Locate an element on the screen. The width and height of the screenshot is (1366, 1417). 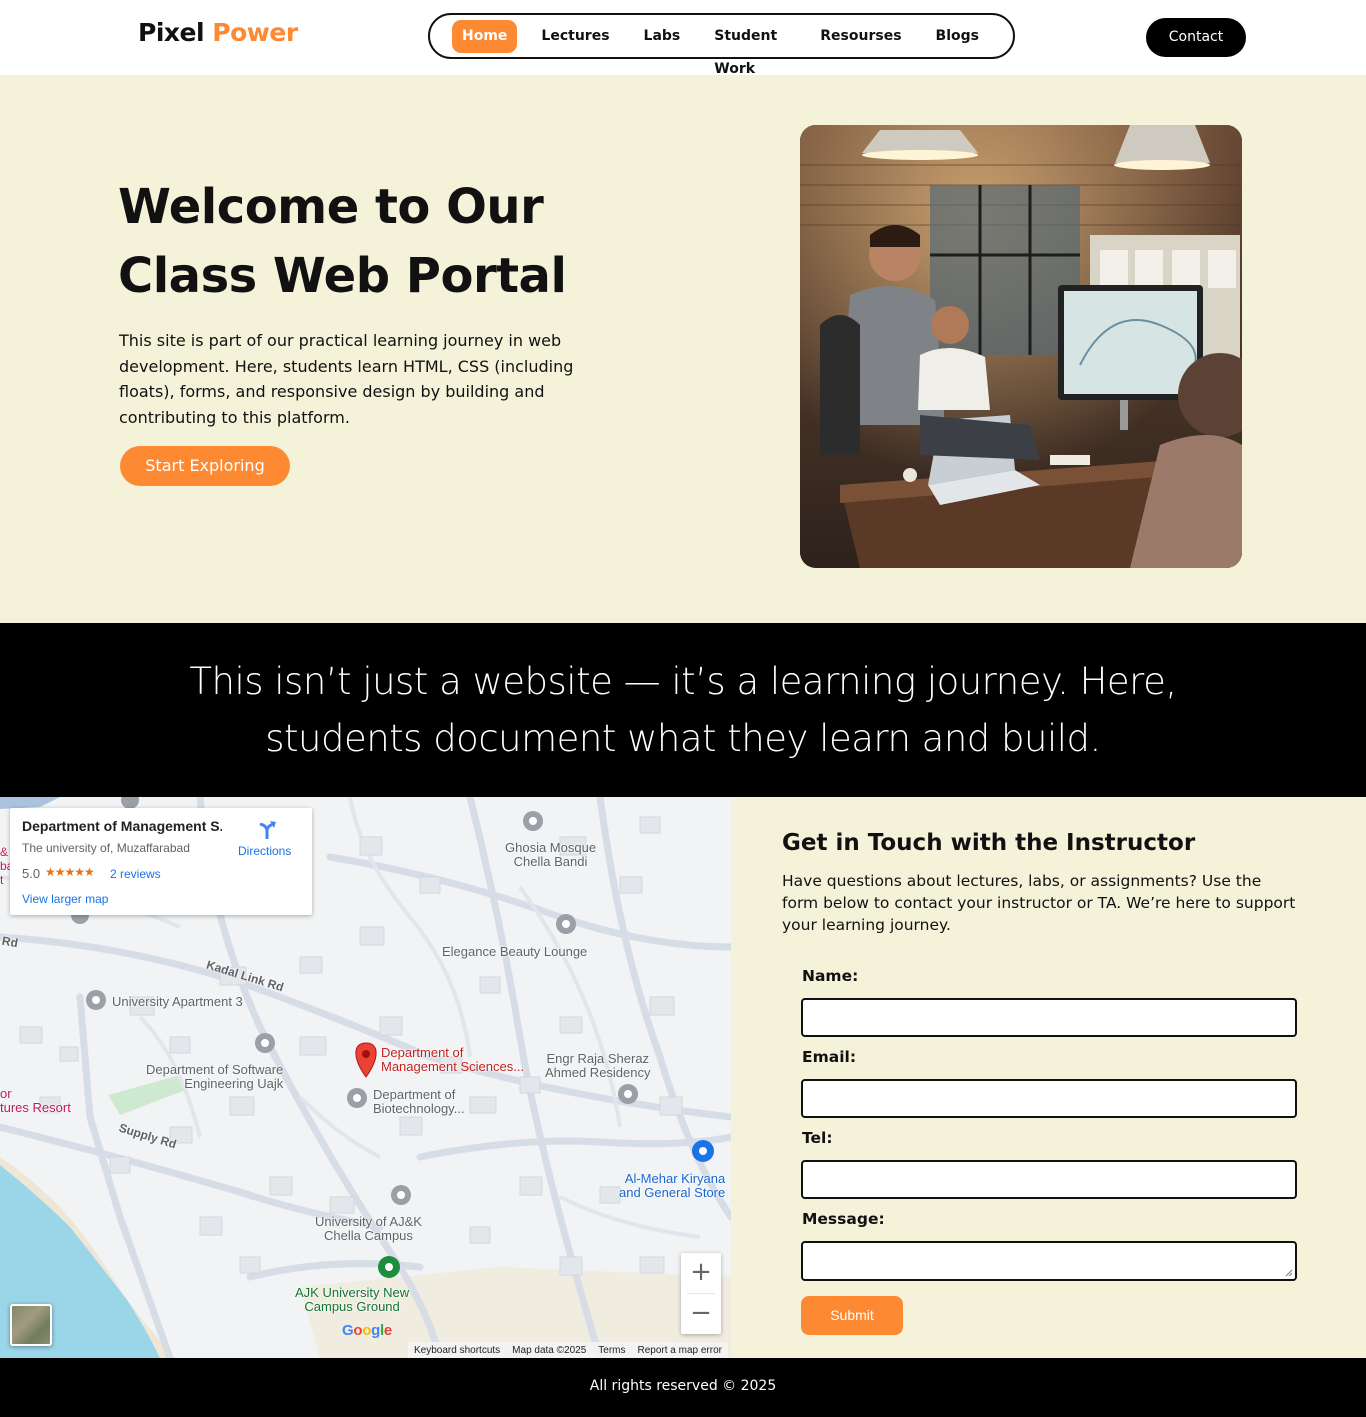
email-label: Email: is located at coordinates (829, 1057).